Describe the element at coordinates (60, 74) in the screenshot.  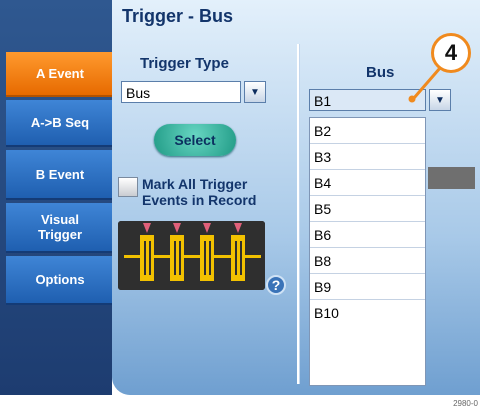
I see `tab-a-event: A Event` at that location.